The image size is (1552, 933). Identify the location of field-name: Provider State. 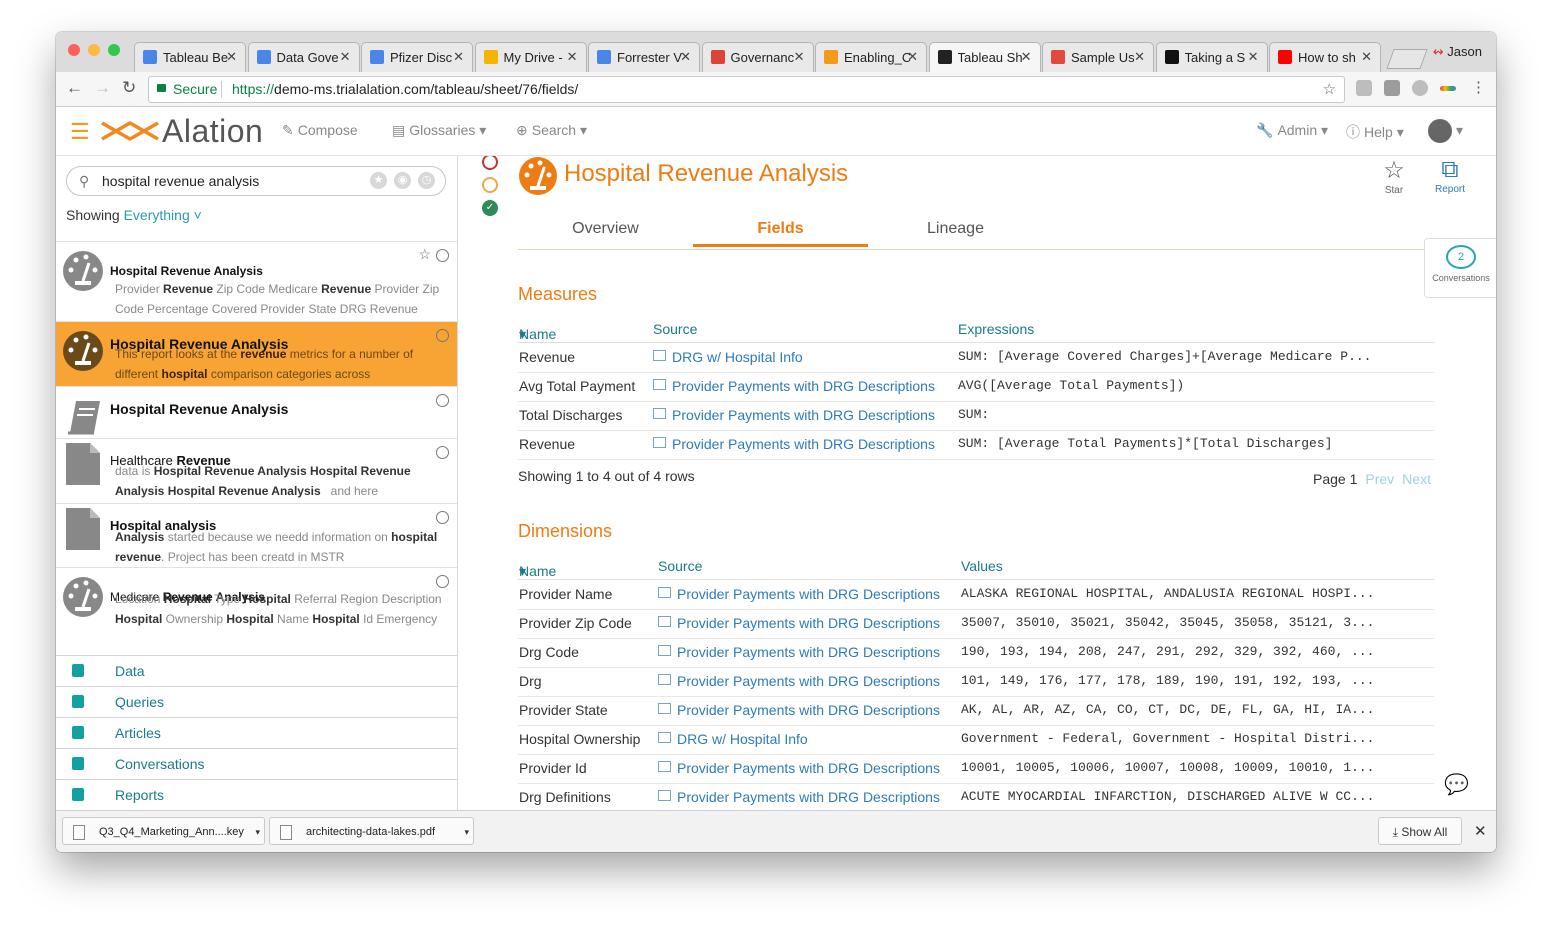
(563, 710).